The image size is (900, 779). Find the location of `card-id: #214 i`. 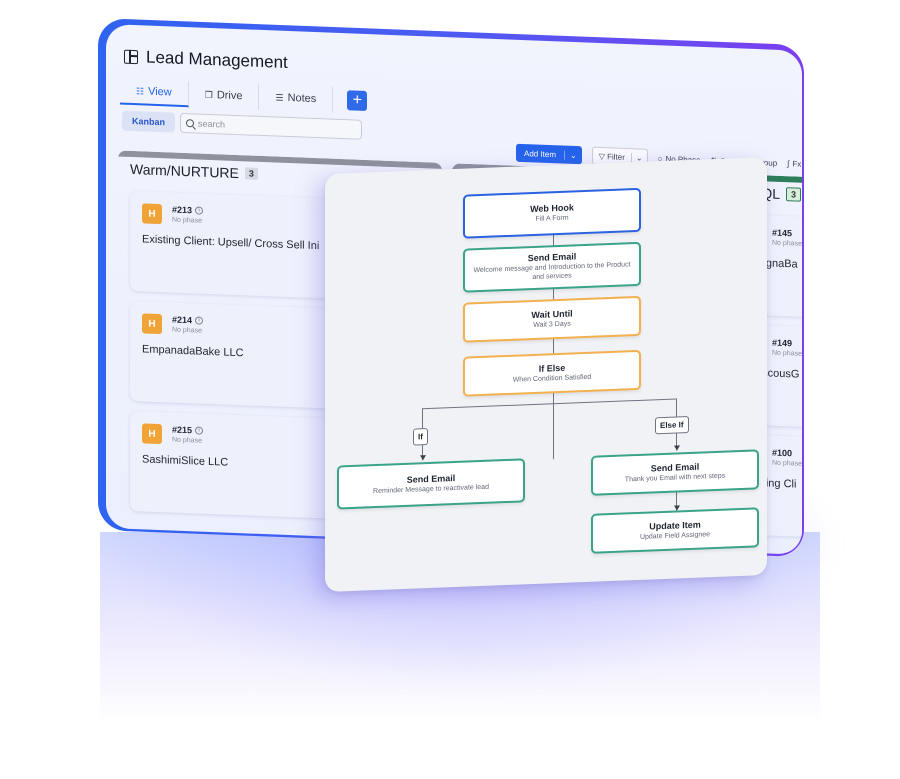

card-id: #214 i is located at coordinates (188, 320).